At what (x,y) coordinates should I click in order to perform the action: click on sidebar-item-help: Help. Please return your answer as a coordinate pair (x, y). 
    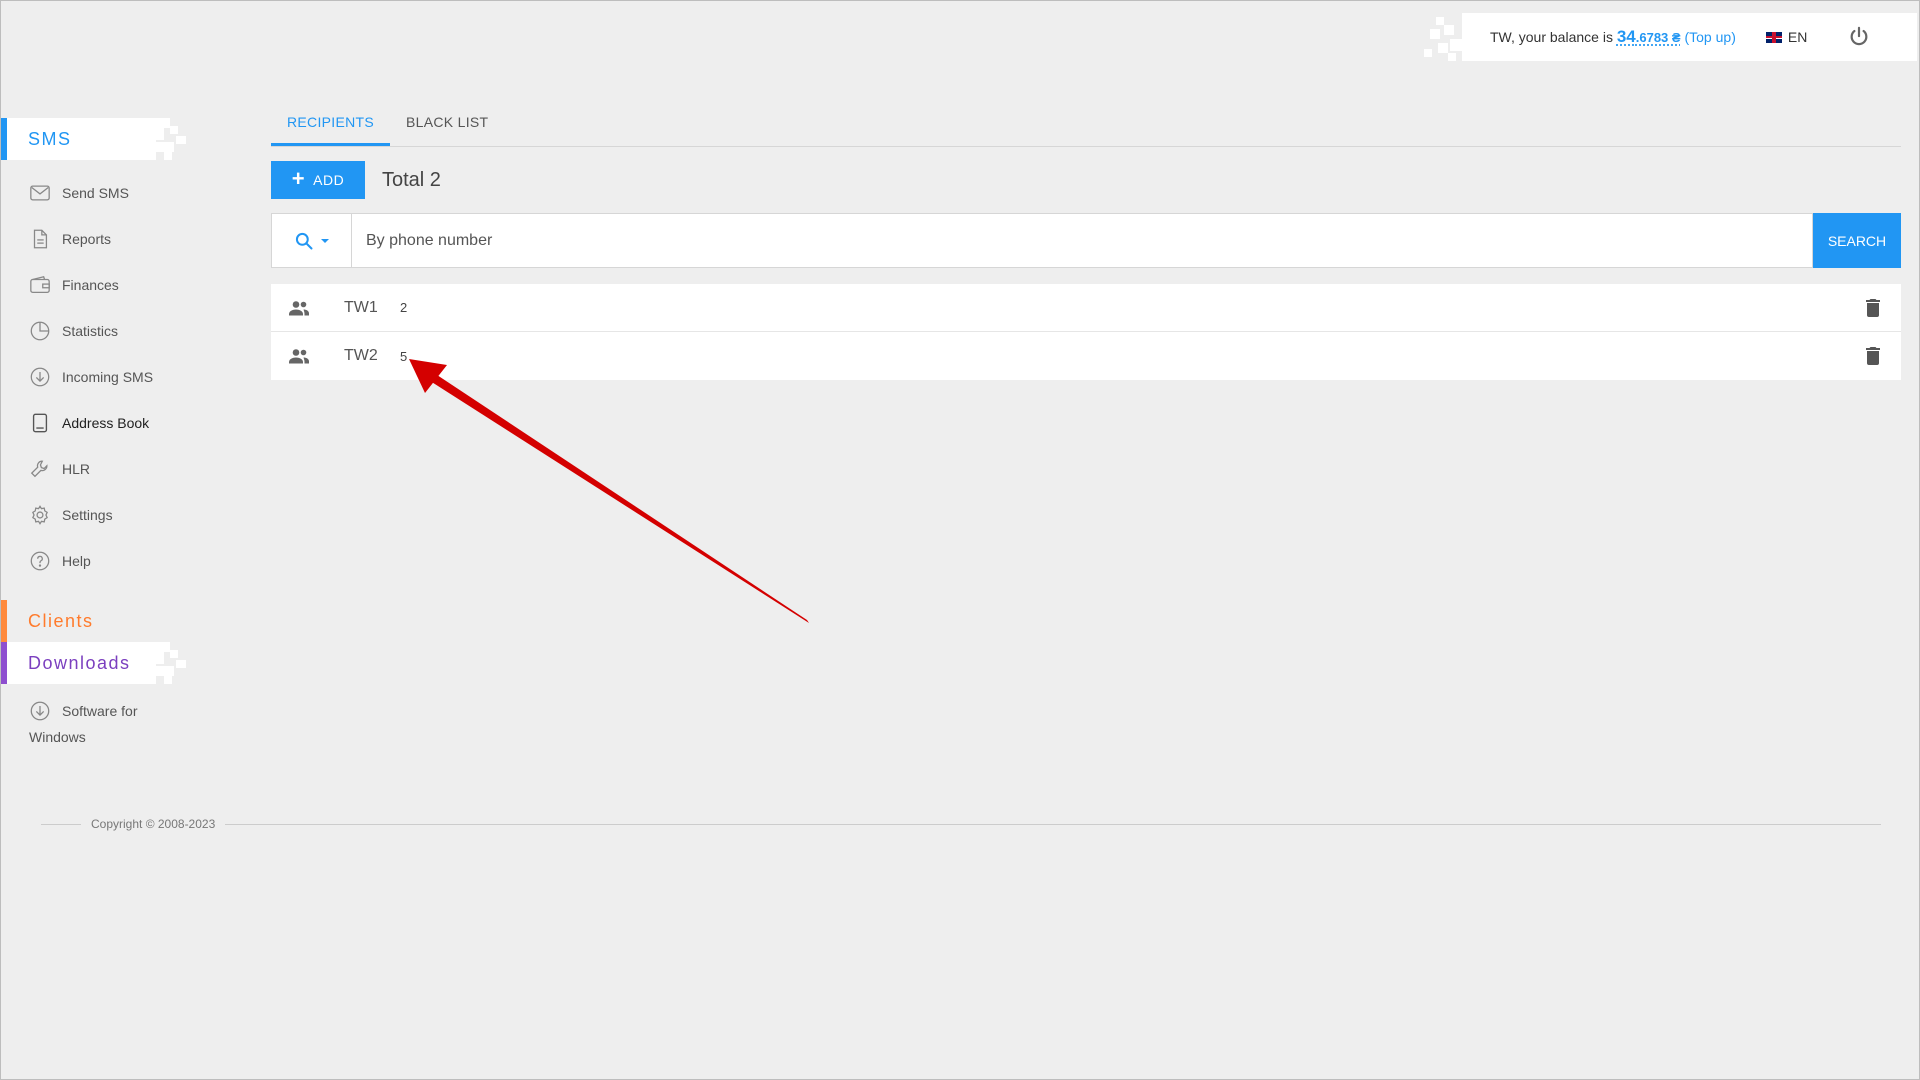
    Looking at the image, I should click on (101, 561).